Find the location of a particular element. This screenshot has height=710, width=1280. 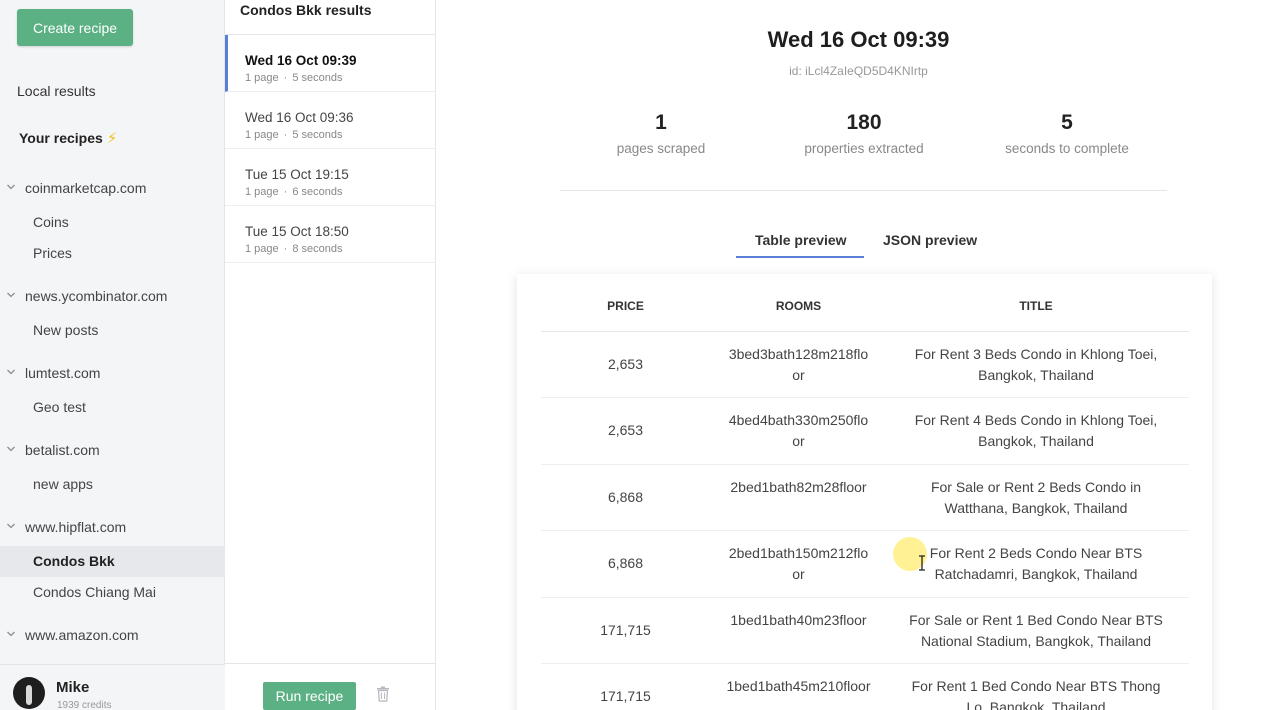

sidebar-item-new-posts: New posts is located at coordinates (112, 330).